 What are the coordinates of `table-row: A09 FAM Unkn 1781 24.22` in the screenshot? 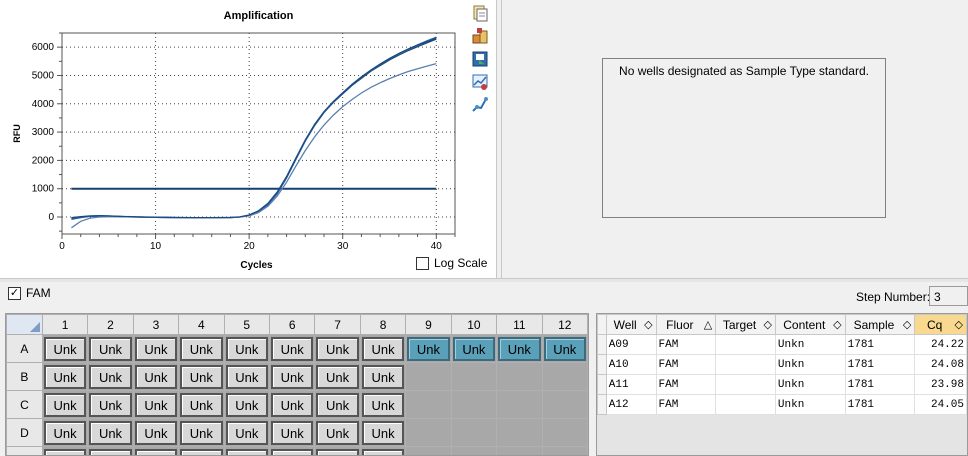 It's located at (782, 344).